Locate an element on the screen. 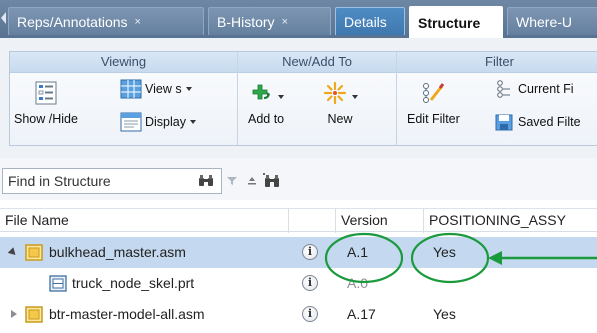 The height and width of the screenshot is (333, 597). tab-details: Details is located at coordinates (370, 21).